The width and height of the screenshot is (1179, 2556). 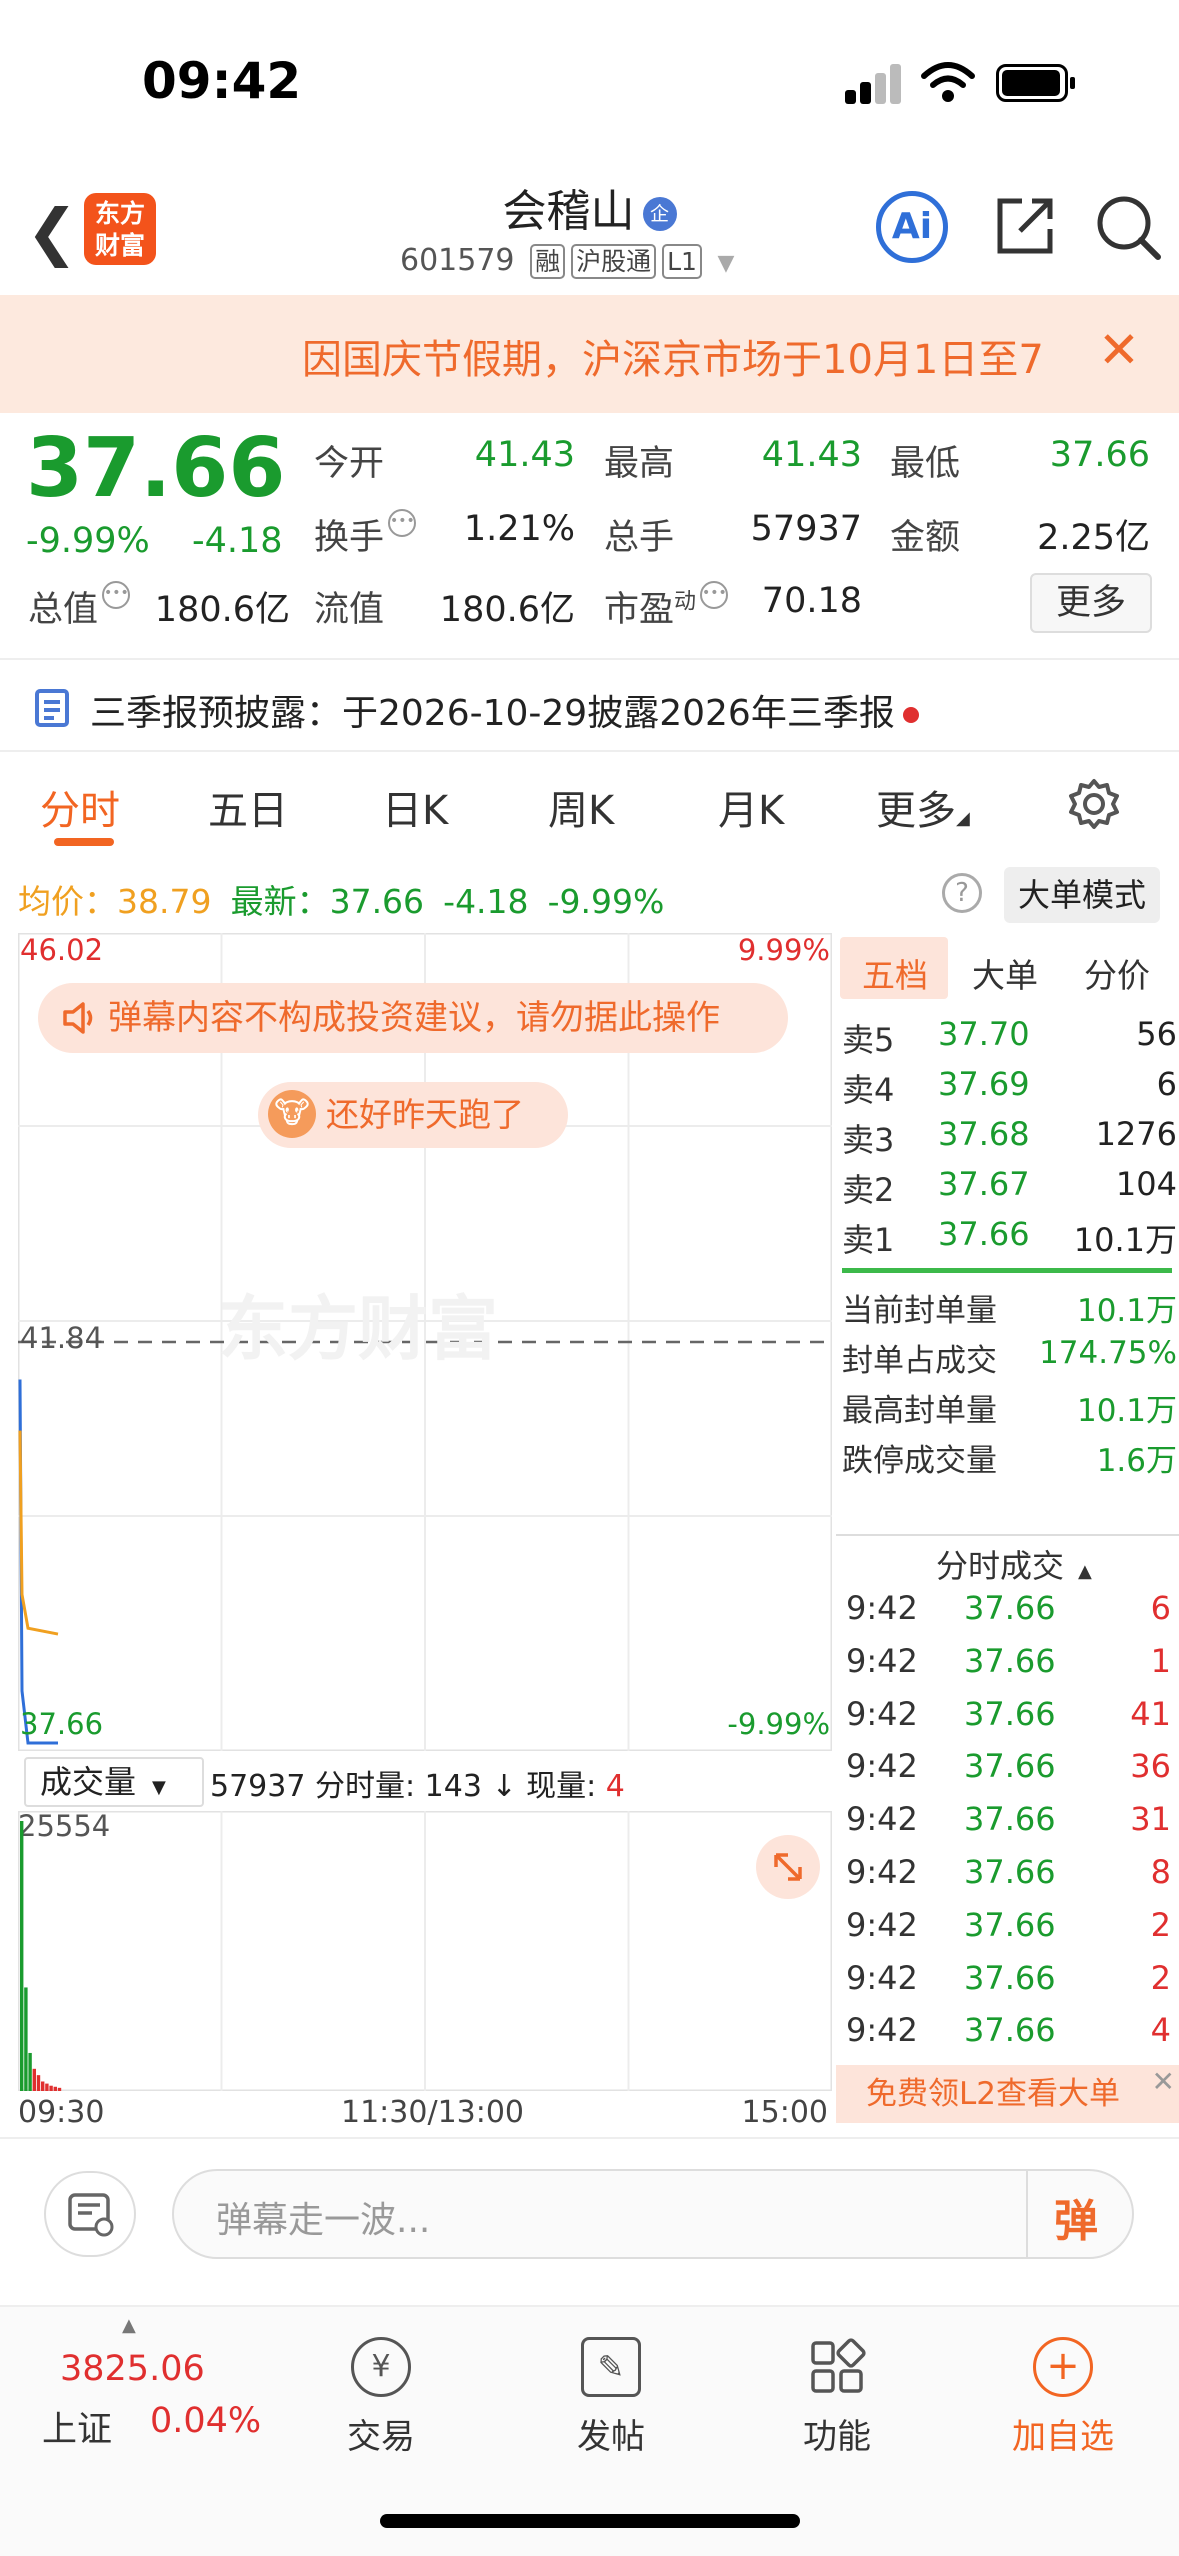 What do you see at coordinates (726, 263) in the screenshot?
I see `chevron-down-icon: ▼` at bounding box center [726, 263].